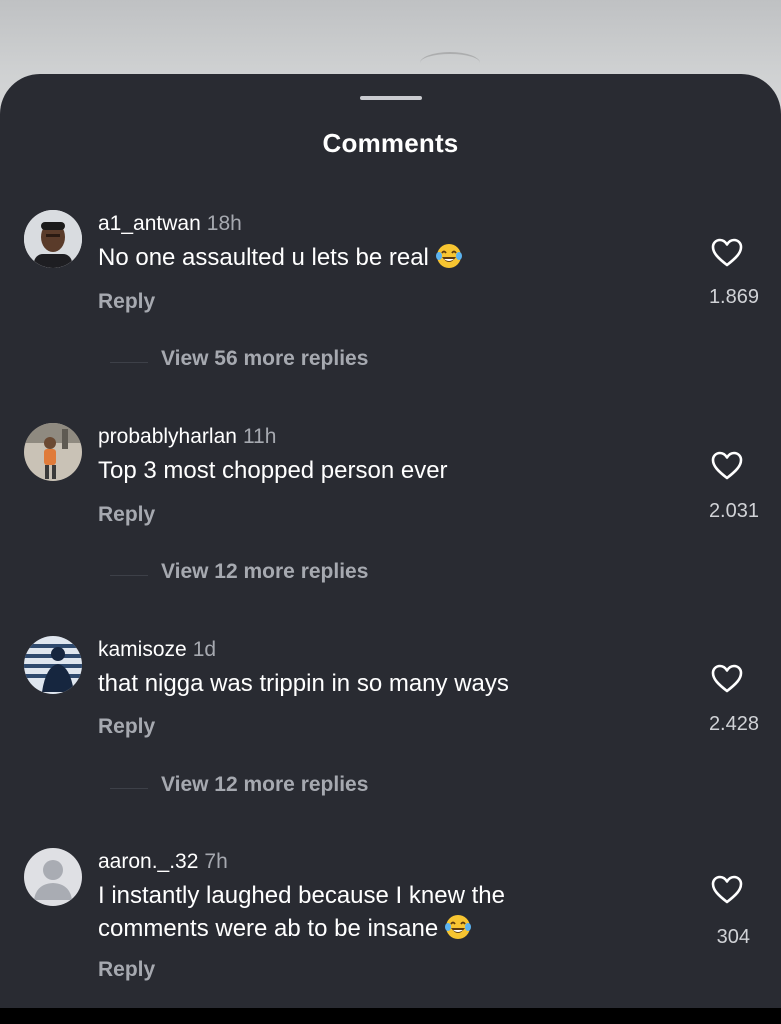 The height and width of the screenshot is (1024, 781). Describe the element at coordinates (391, 98) in the screenshot. I see `drag-handle` at that location.